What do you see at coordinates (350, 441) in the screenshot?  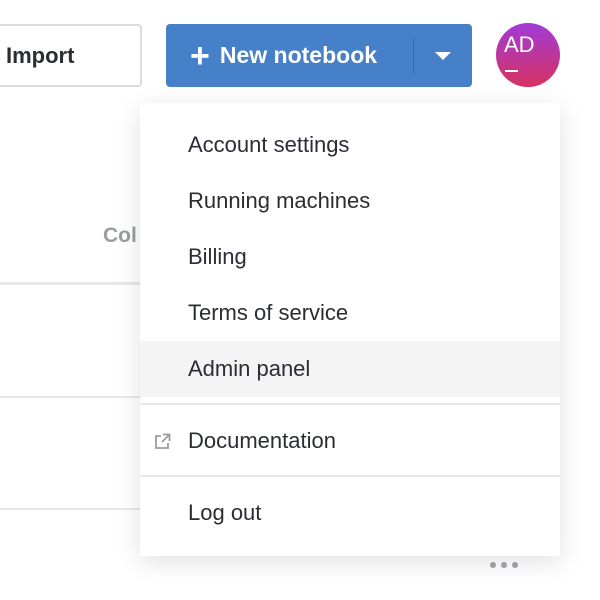 I see `menu-item-documentation: Documentation` at bounding box center [350, 441].